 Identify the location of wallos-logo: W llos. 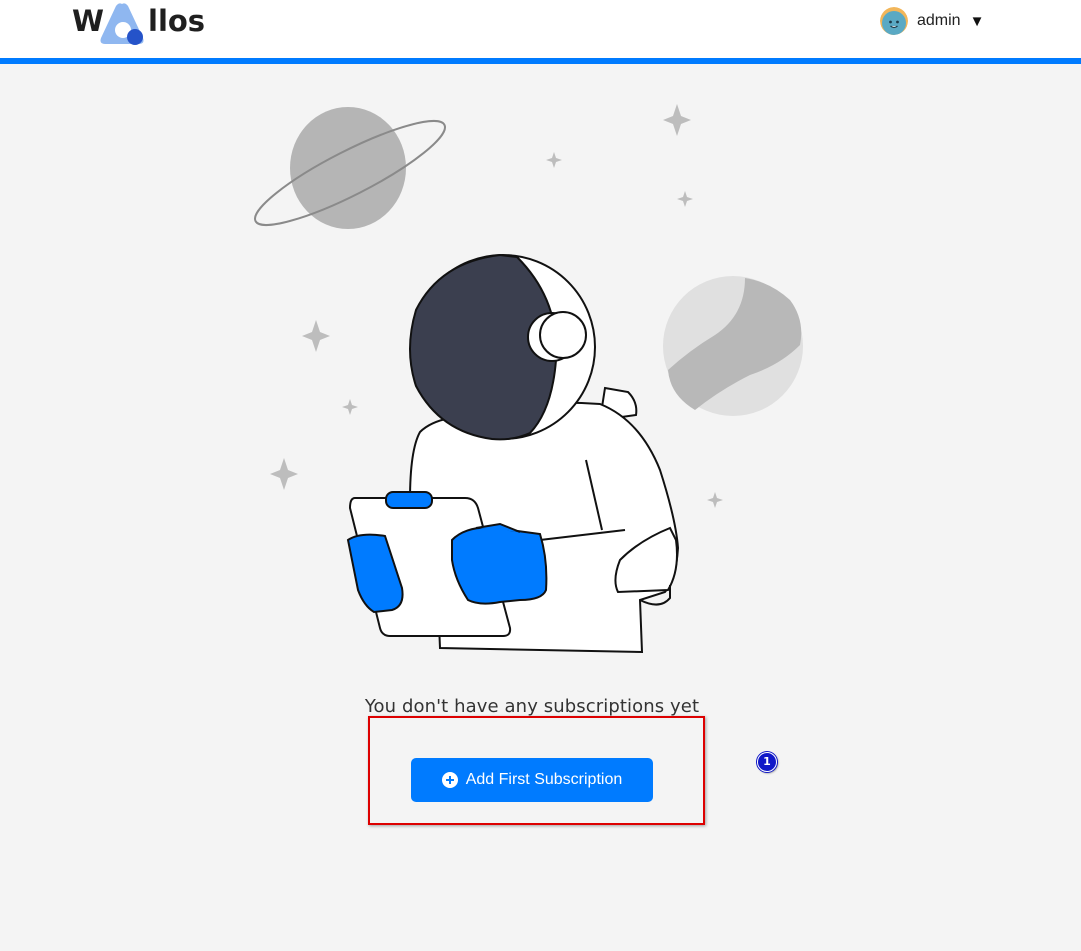
(142, 24).